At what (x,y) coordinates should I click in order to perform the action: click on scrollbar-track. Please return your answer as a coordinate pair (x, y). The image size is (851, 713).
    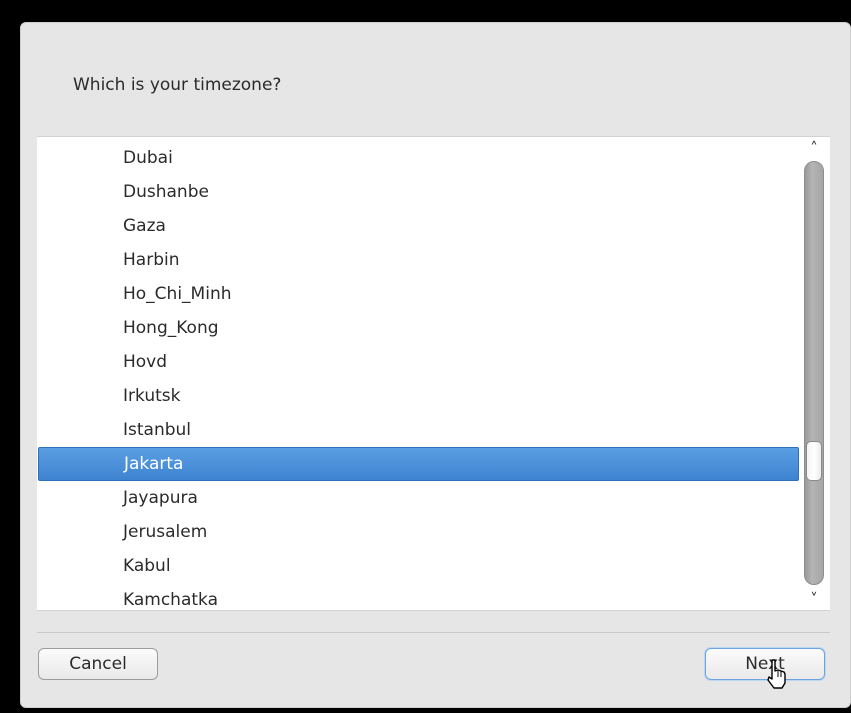
    Looking at the image, I should click on (814, 373).